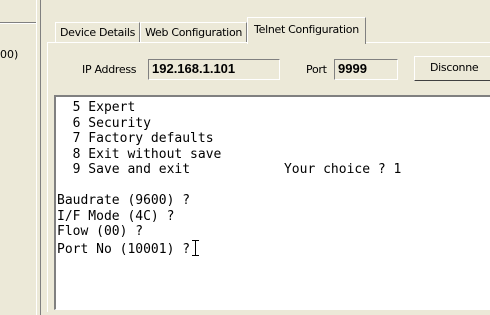 The height and width of the screenshot is (315, 490). What do you see at coordinates (20, 157) in the screenshot?
I see `left-pane: 00)` at bounding box center [20, 157].